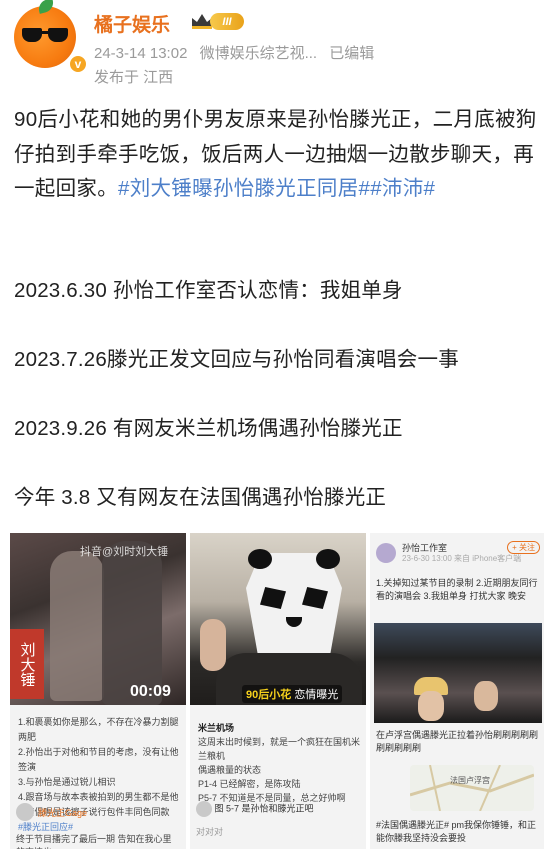  I want to click on edited-label: 已编辑, so click(351, 53).